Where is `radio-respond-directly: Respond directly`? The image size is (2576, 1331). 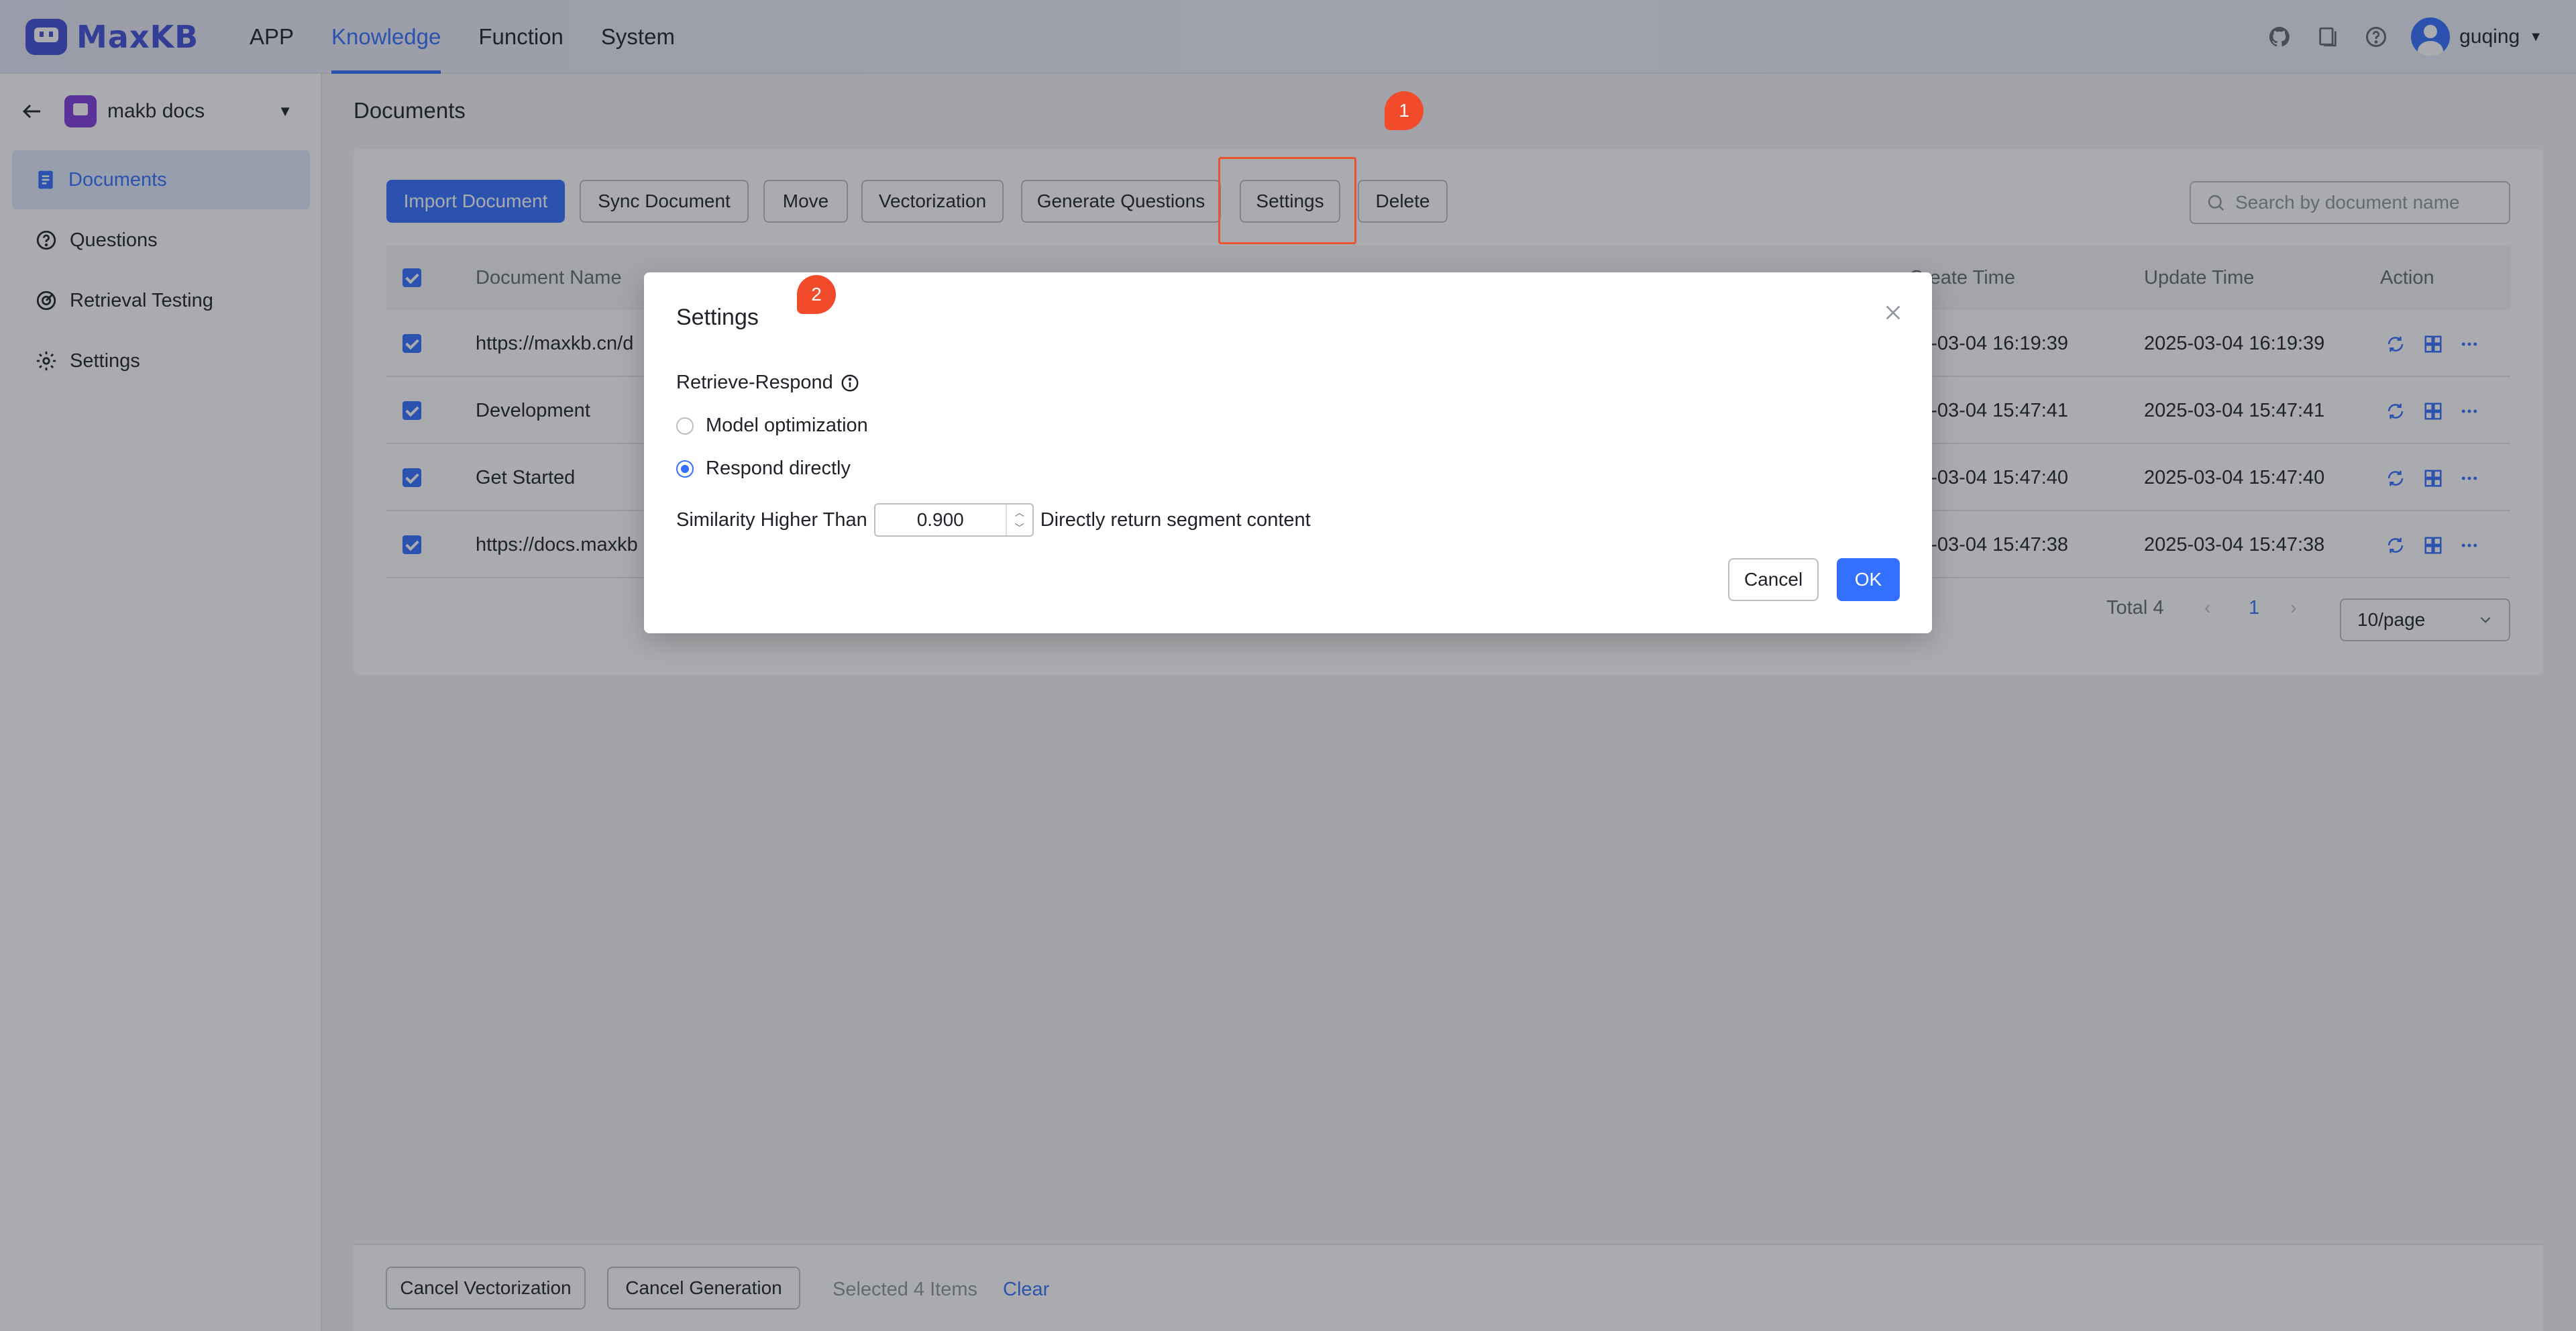
radio-respond-directly: Respond directly is located at coordinates (763, 469).